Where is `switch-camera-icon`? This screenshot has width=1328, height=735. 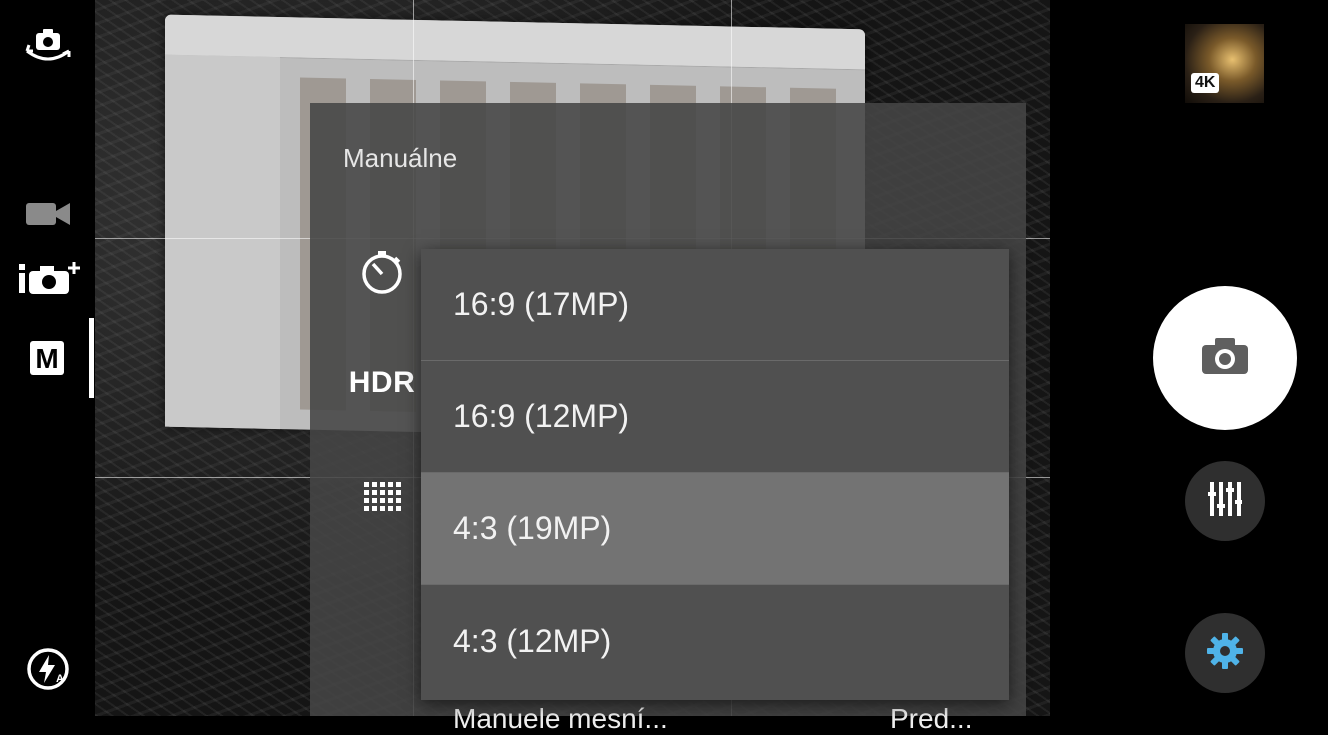 switch-camera-icon is located at coordinates (48, 48).